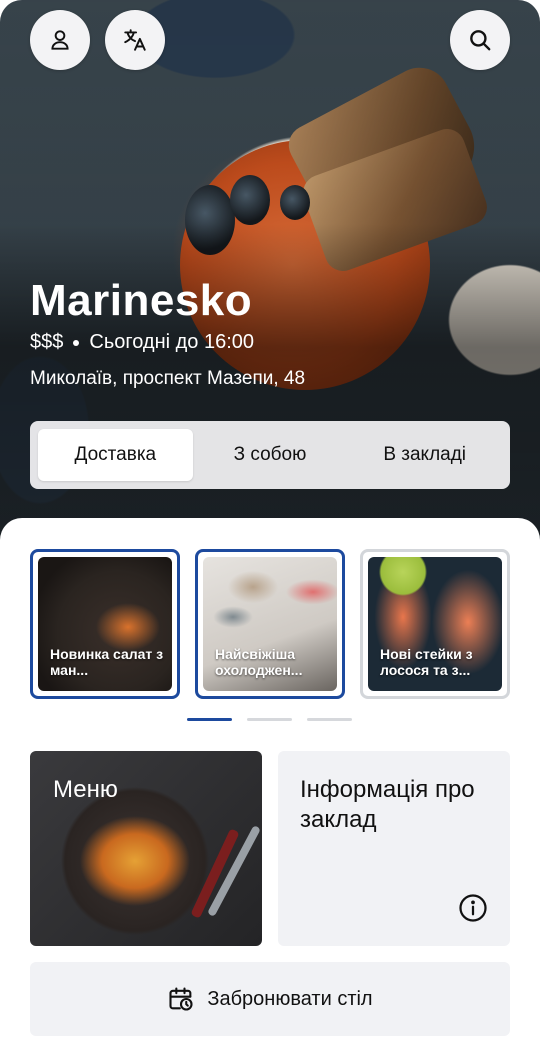 This screenshot has height=1060, width=540. Describe the element at coordinates (146, 848) in the screenshot. I see `menu-card: Меню` at that location.